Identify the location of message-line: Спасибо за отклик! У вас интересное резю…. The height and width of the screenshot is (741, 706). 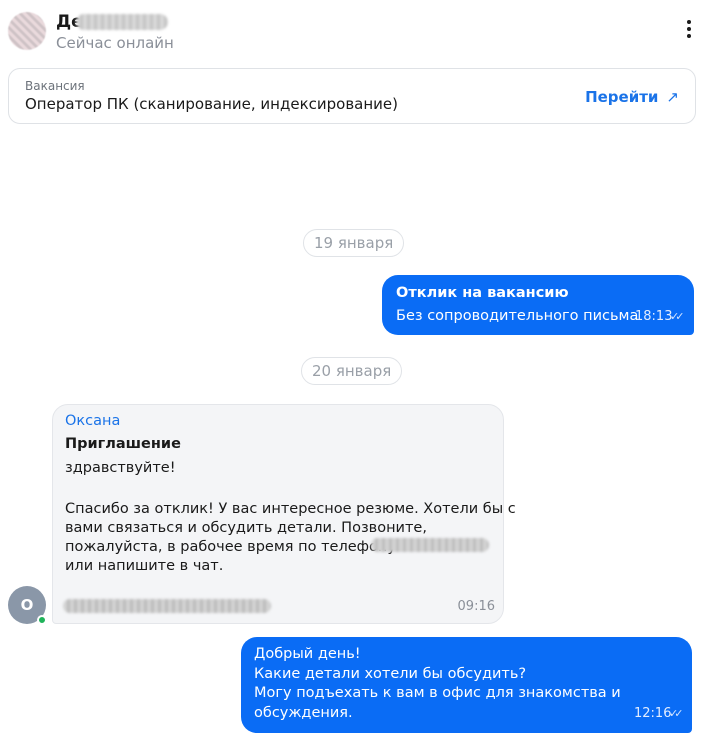
(290, 509).